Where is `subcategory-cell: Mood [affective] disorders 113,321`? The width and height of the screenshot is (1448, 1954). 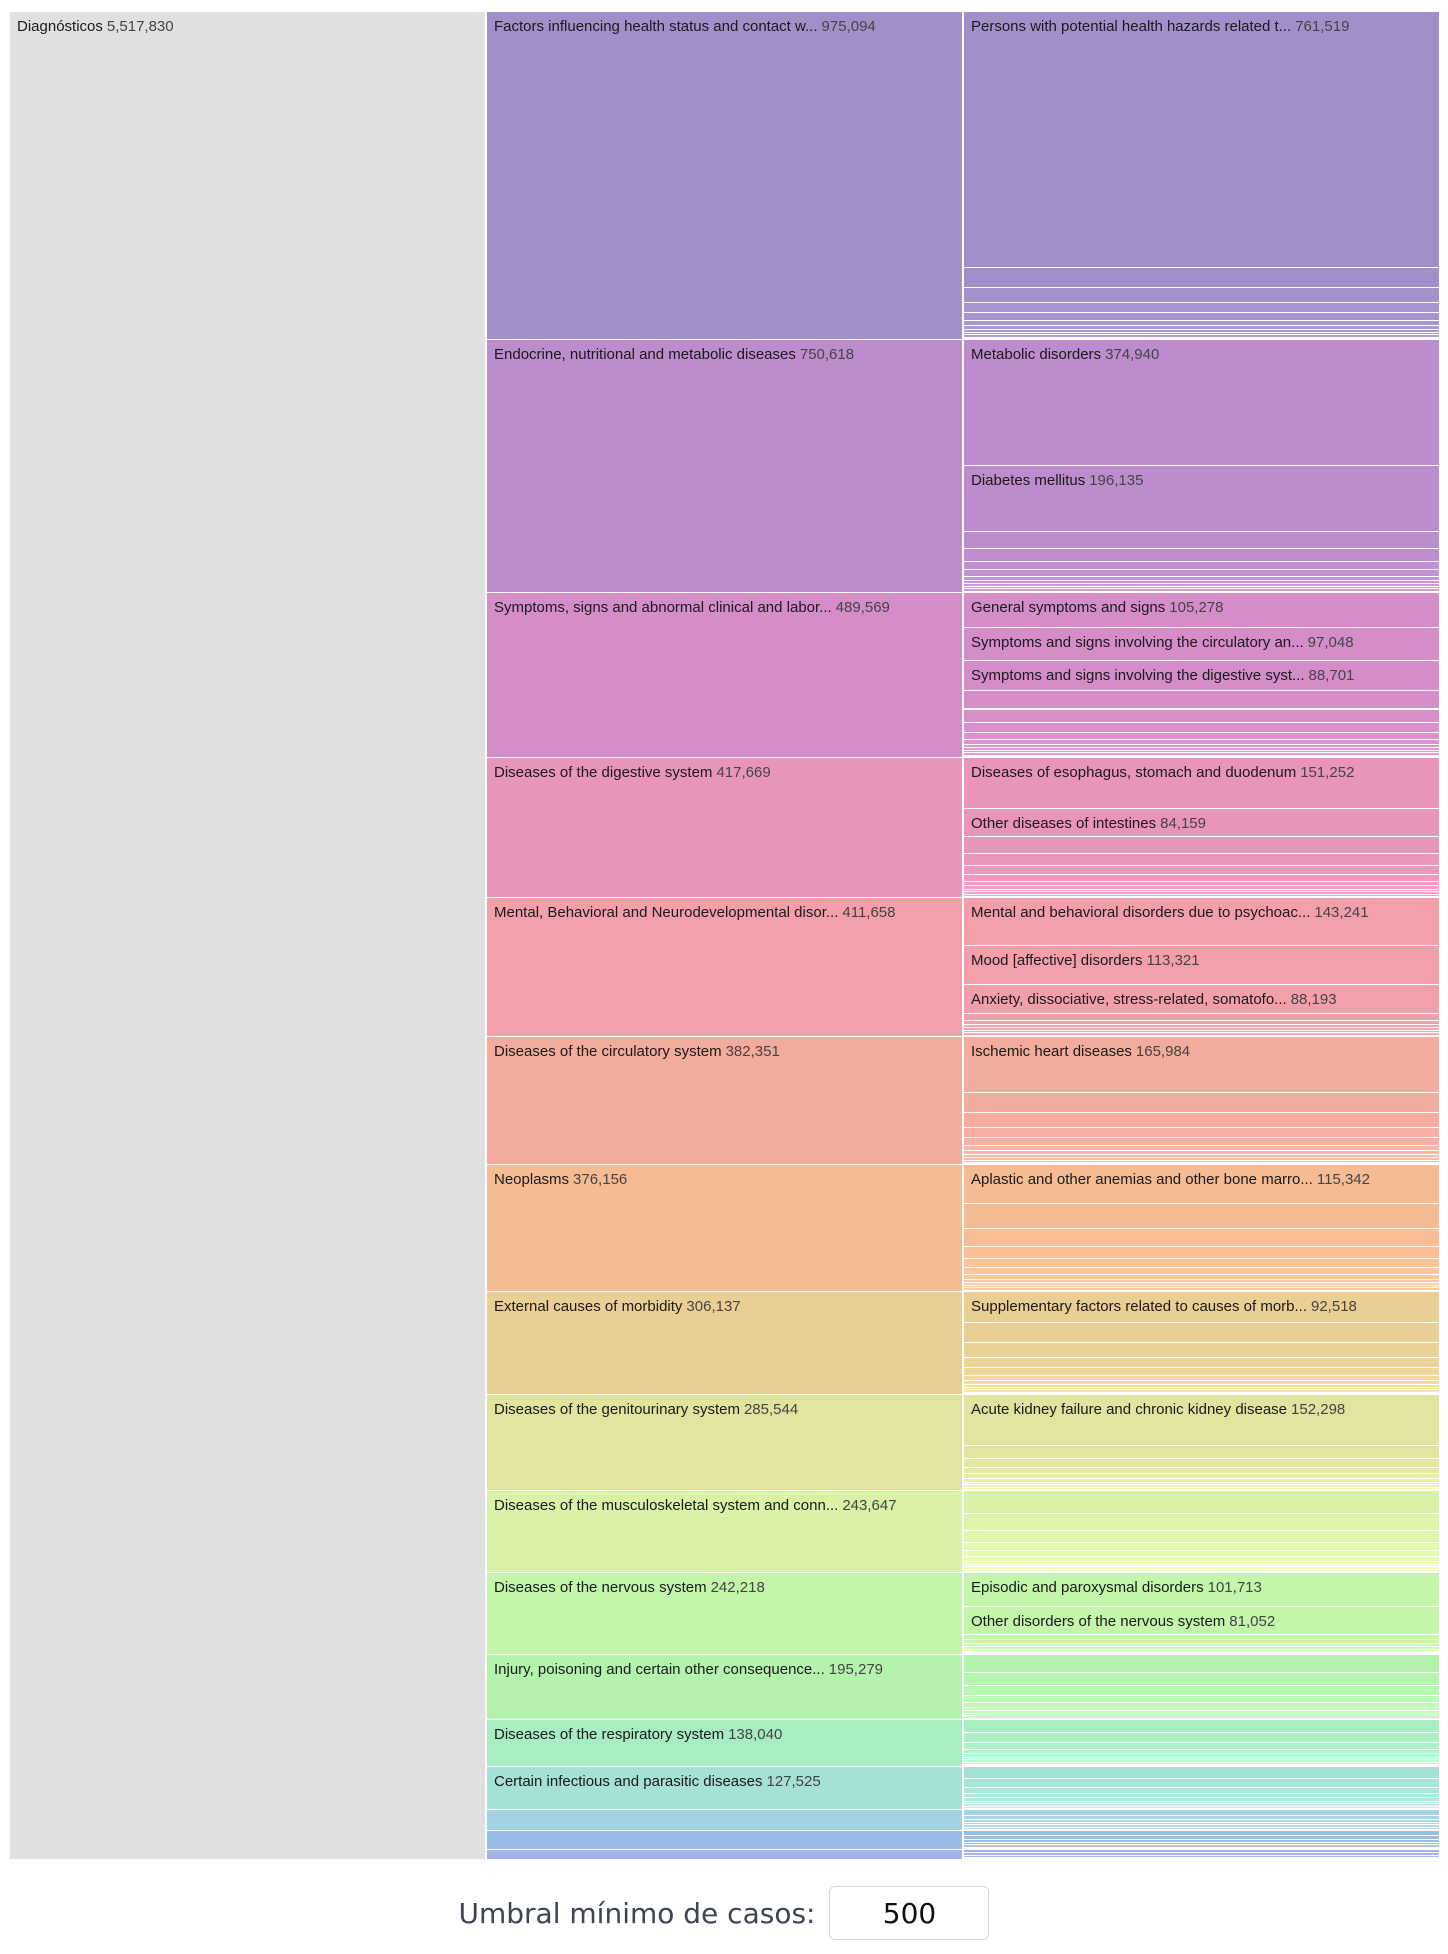
subcategory-cell: Mood [affective] disorders 113,321 is located at coordinates (1201, 965).